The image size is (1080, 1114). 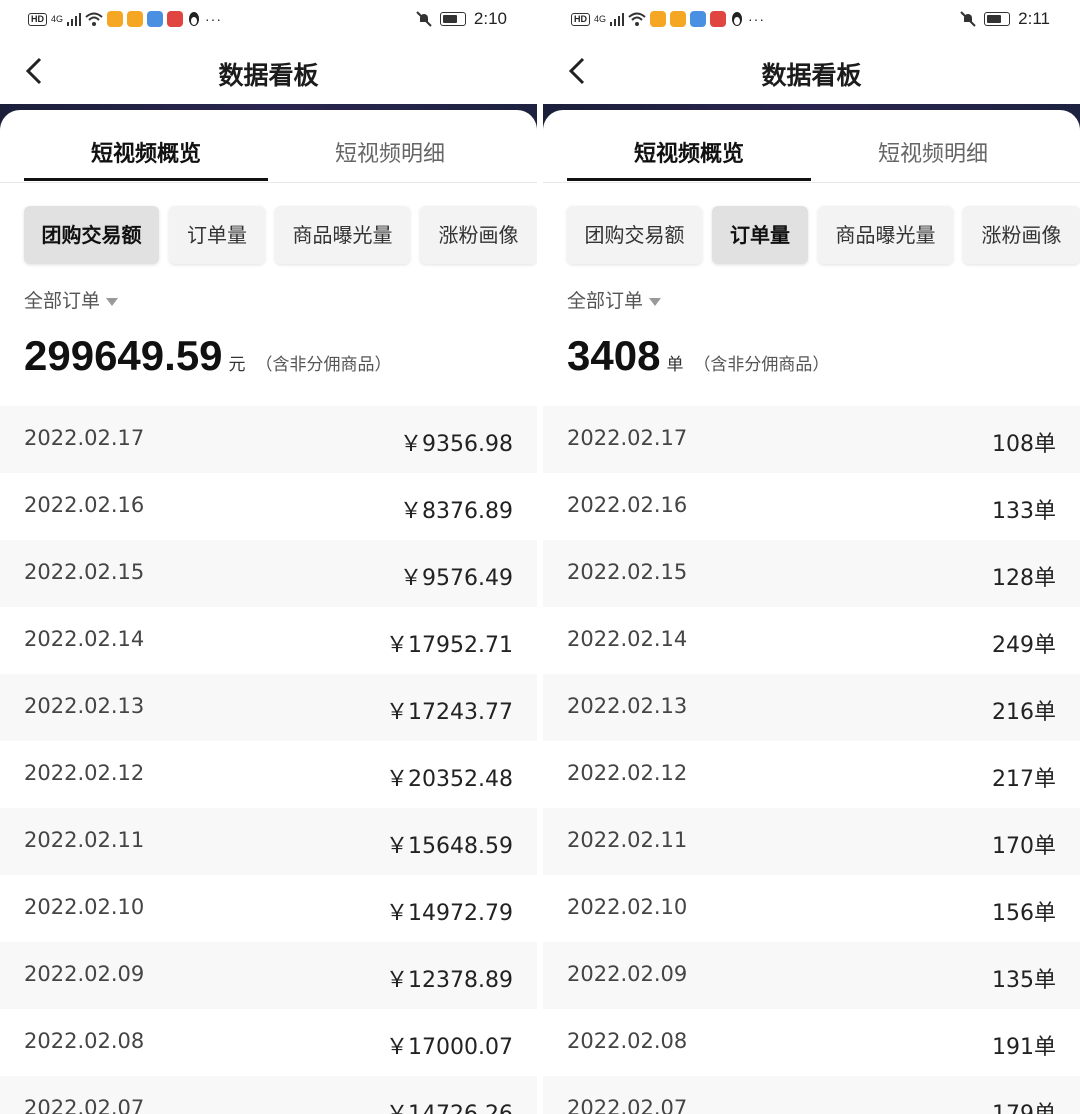 What do you see at coordinates (84, 706) in the screenshot?
I see `row-date: 2022.02.13` at bounding box center [84, 706].